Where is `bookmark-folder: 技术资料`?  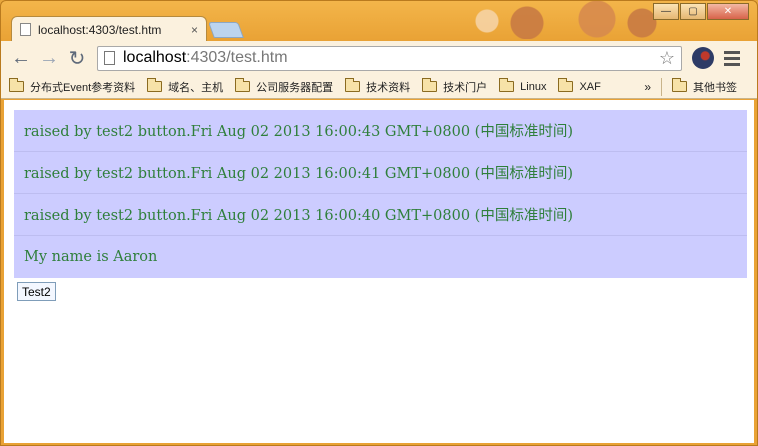
bookmark-folder: 技术资料 is located at coordinates (378, 86).